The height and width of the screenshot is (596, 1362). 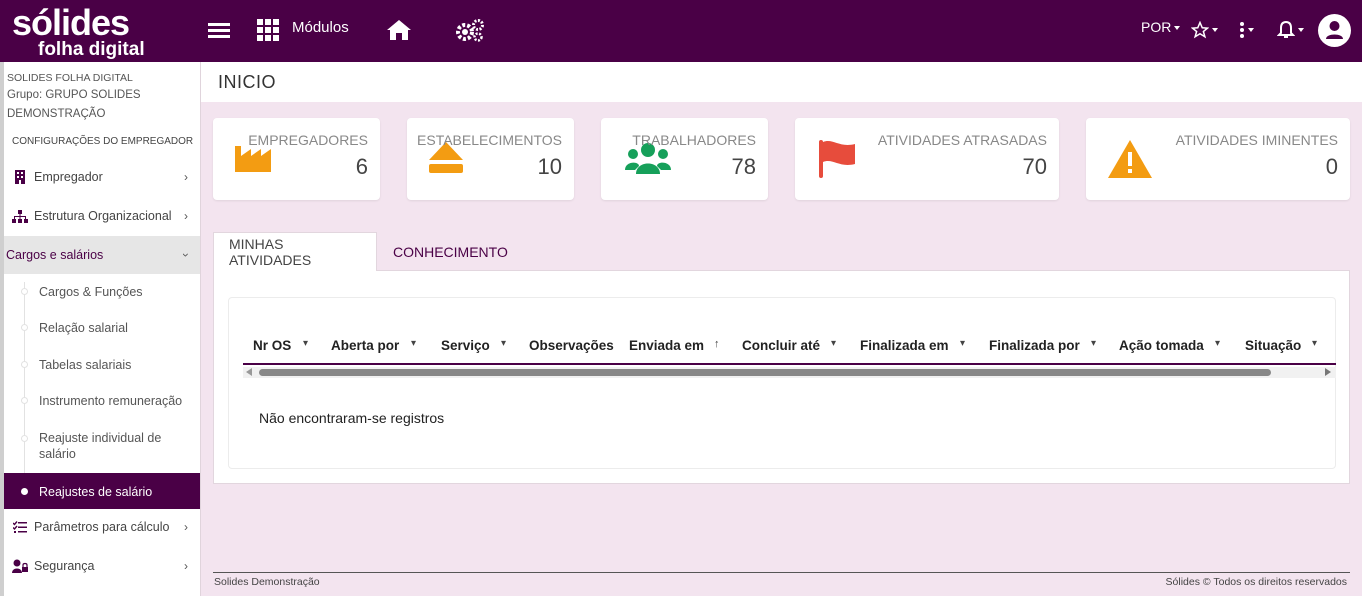 I want to click on column-header-finalizada-por: Finalizada por, so click(x=1034, y=345).